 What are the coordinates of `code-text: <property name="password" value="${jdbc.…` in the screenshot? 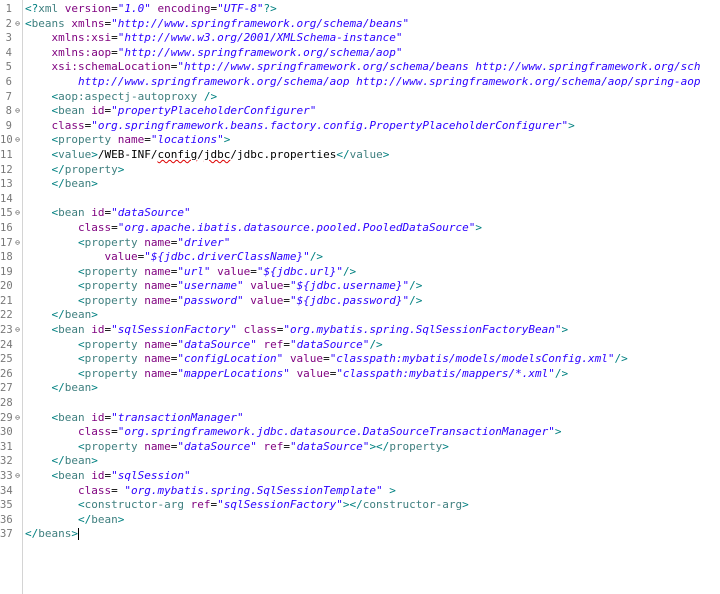 It's located at (223, 301).